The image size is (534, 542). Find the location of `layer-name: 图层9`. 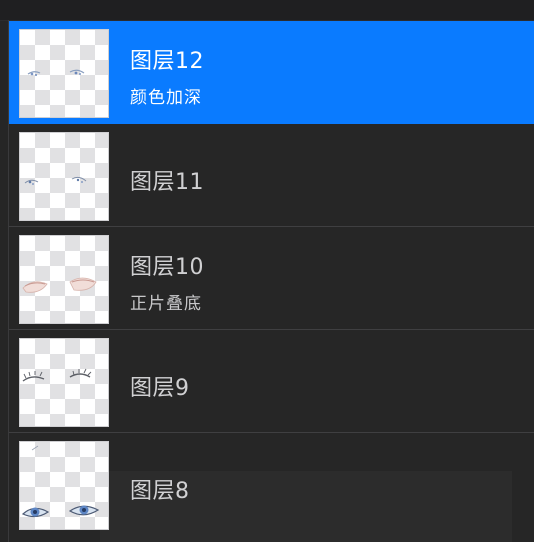

layer-name: 图层9 is located at coordinates (160, 388).